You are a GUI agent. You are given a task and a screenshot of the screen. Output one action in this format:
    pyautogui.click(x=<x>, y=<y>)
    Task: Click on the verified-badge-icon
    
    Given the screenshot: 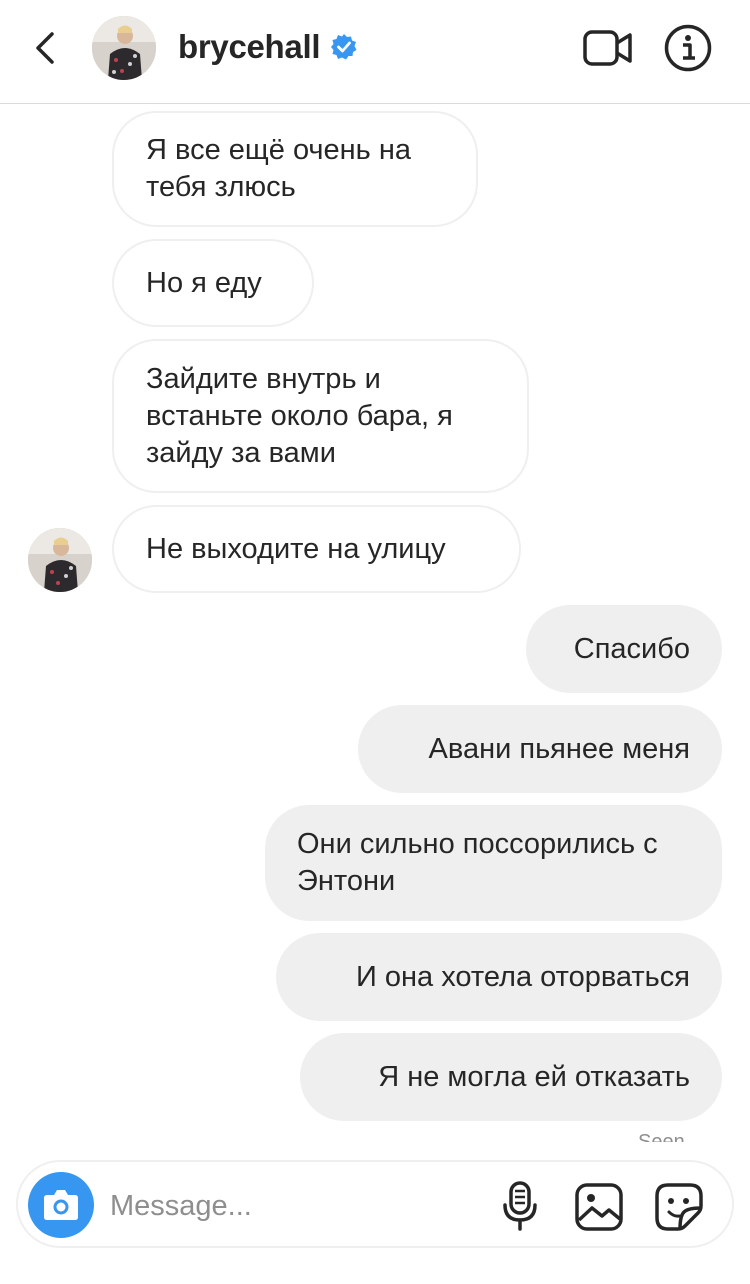 What is the action you would take?
    pyautogui.click(x=344, y=47)
    